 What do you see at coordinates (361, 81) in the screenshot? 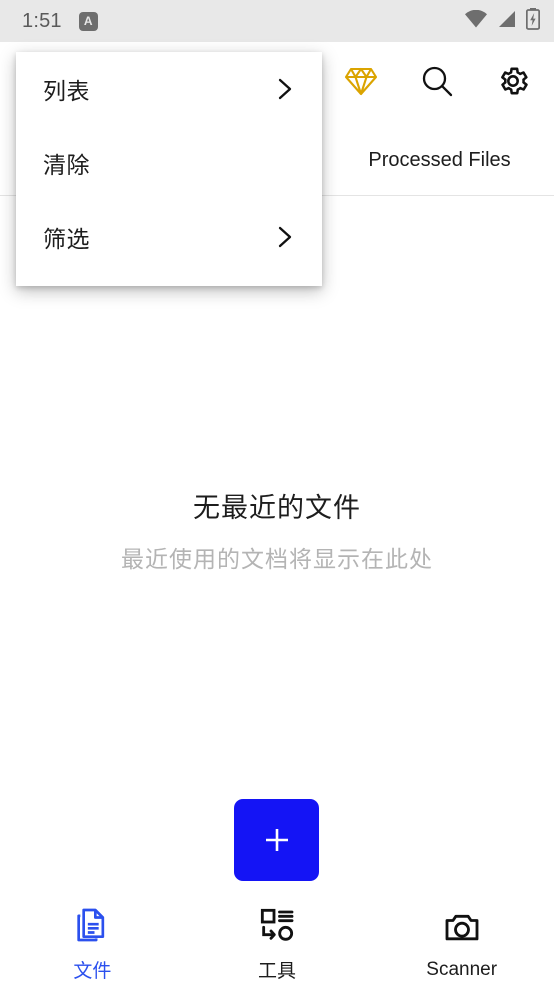
I see `premium-diamond-icon` at bounding box center [361, 81].